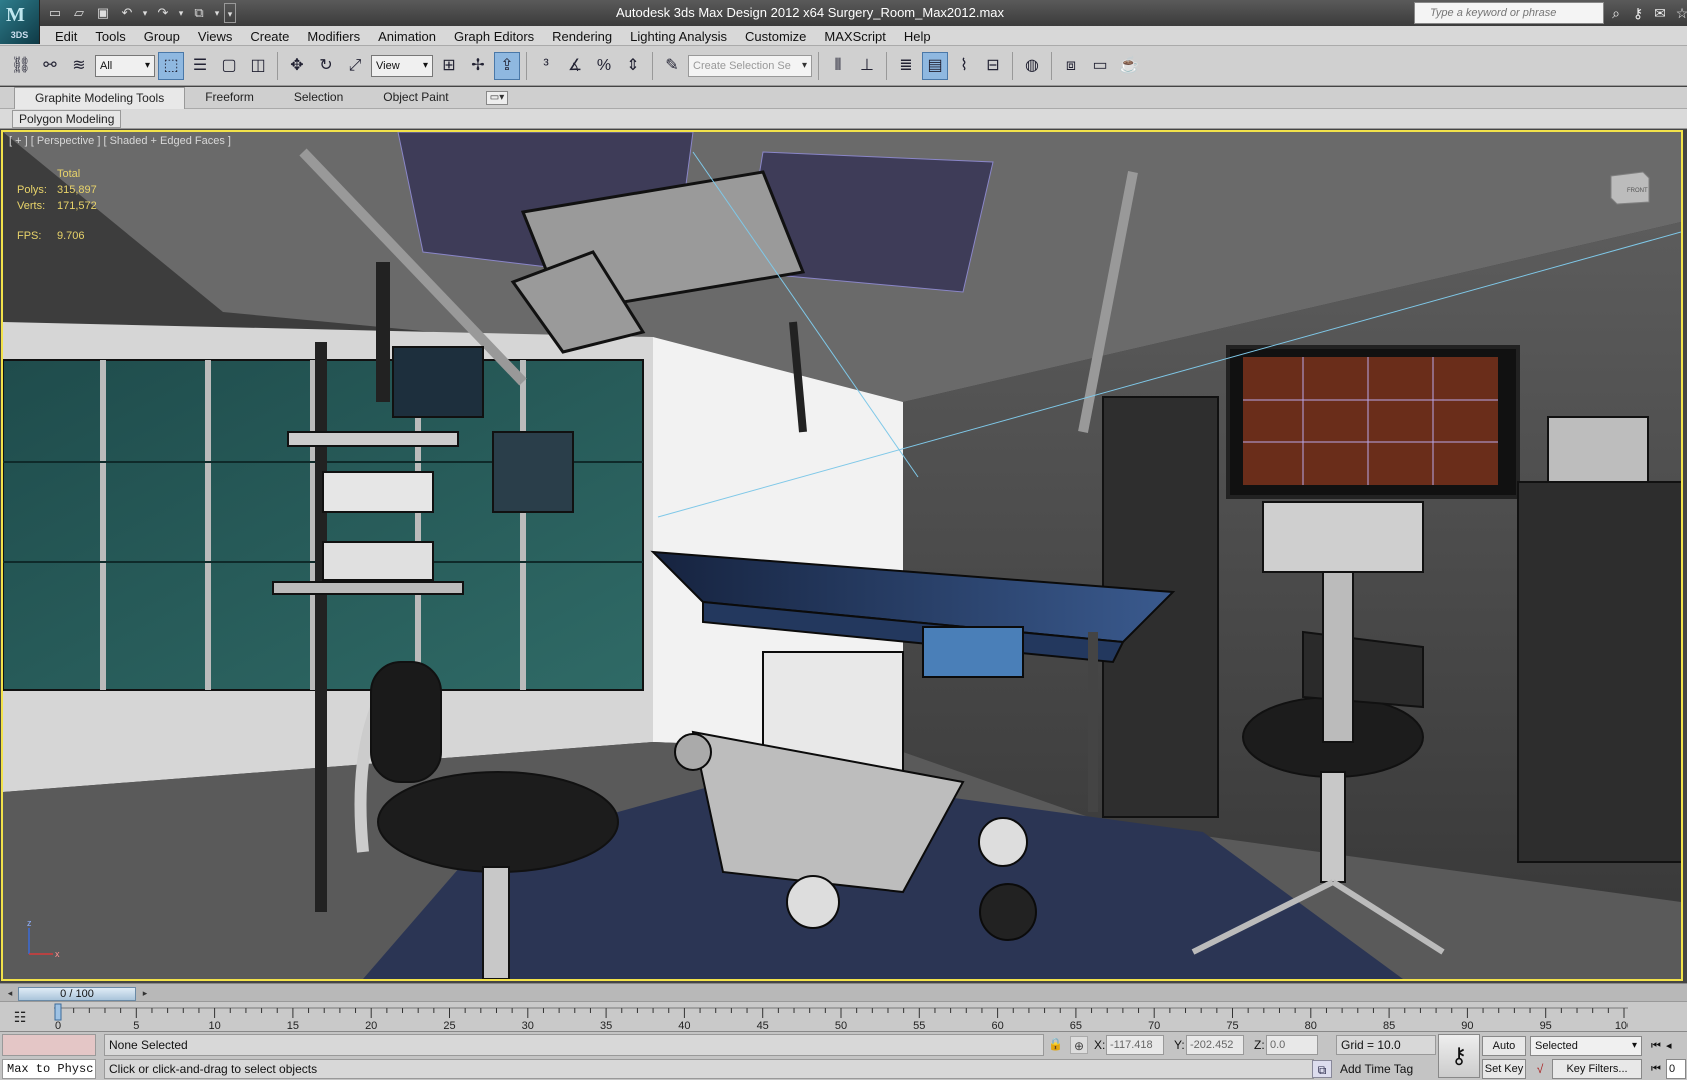  I want to click on selection-lock-icon: 🔒, so click(1055, 1045).